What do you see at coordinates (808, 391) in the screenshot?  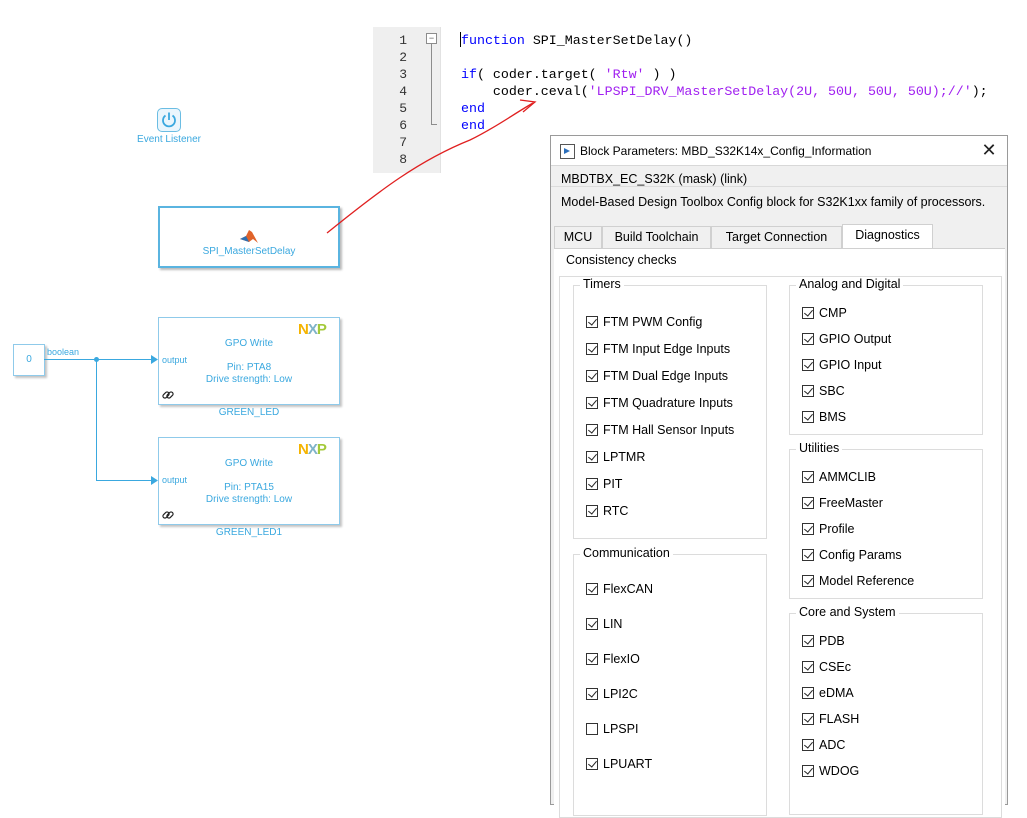 I see `sbc-checkbox` at bounding box center [808, 391].